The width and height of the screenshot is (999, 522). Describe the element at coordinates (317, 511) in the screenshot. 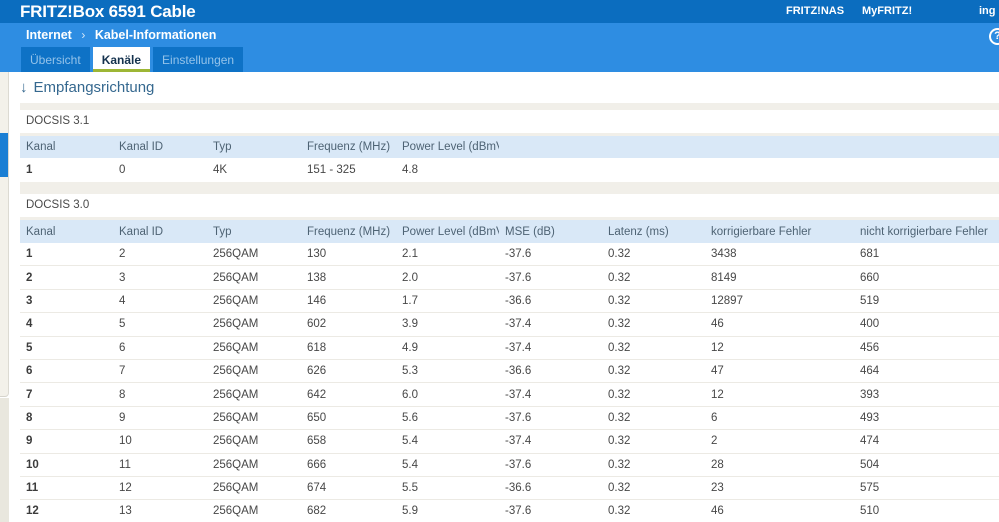

I see `table-cell: 682` at that location.